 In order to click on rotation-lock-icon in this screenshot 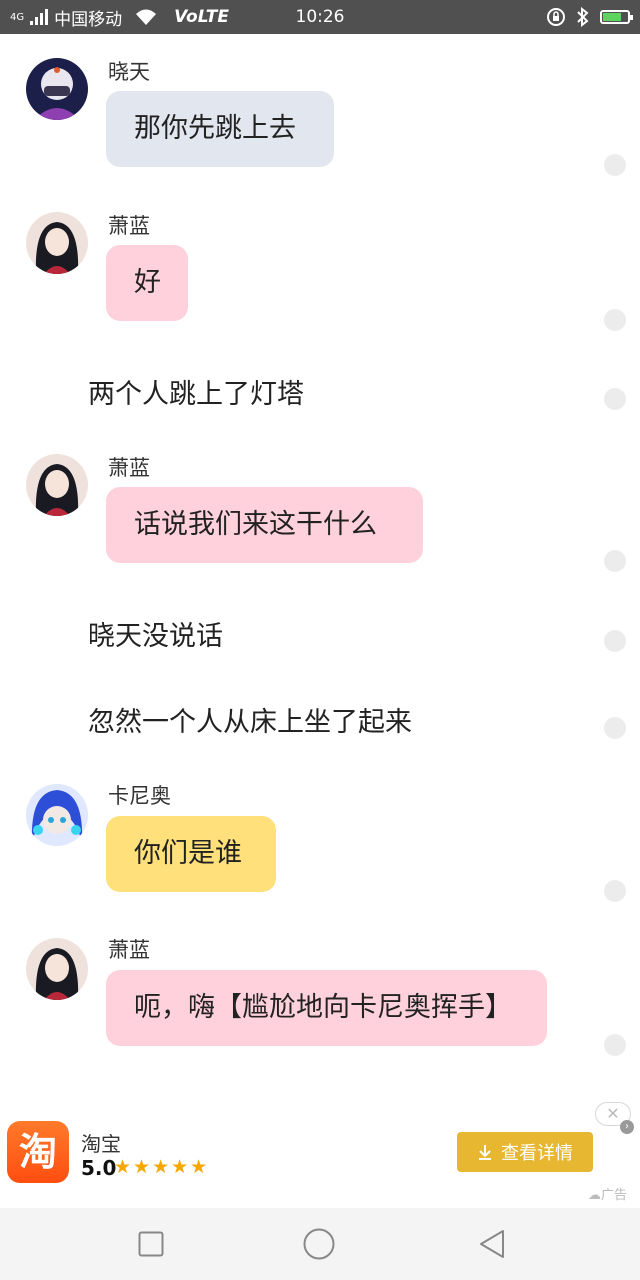, I will do `click(556, 17)`.